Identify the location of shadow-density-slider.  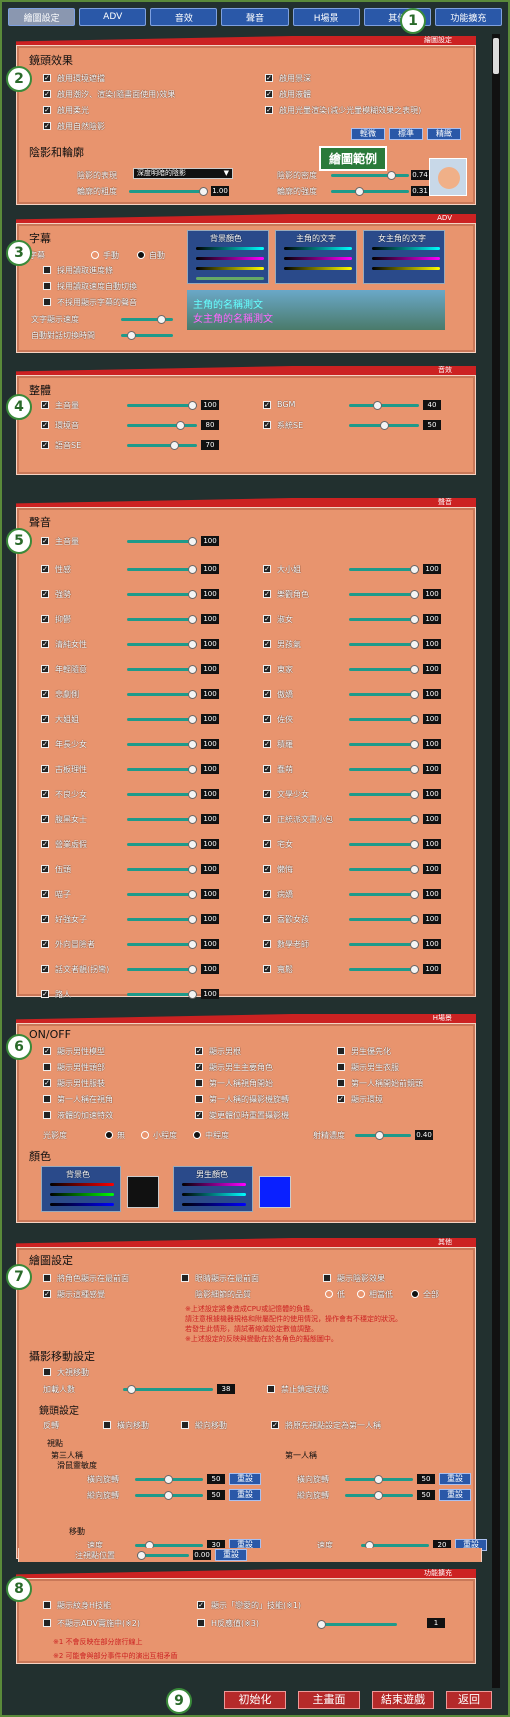
(370, 175).